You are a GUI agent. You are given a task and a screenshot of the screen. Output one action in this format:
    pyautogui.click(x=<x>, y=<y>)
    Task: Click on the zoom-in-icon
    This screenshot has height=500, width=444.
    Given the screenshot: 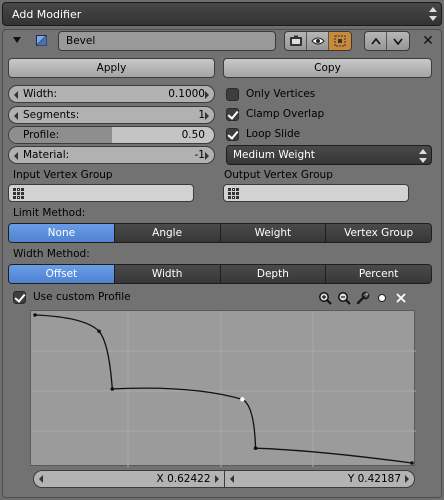 What is the action you would take?
    pyautogui.click(x=325, y=298)
    